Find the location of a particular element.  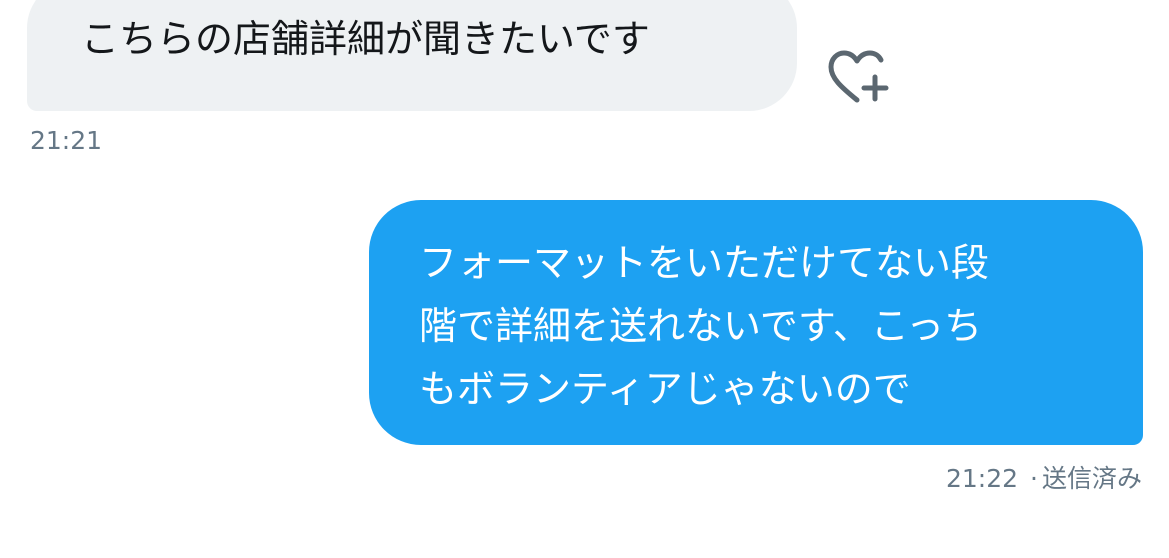

incoming-message-bubble: こちらの店舗詳細が聞きたいです is located at coordinates (412, 55).